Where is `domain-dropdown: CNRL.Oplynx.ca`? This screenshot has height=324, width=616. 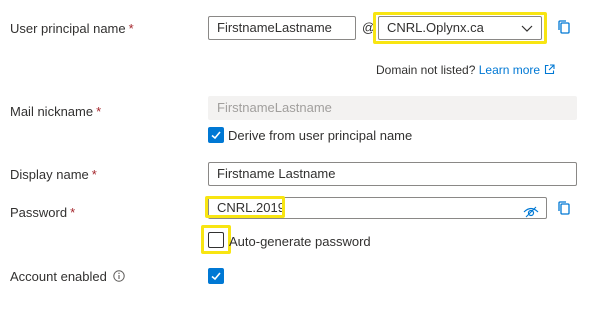
domain-dropdown: CNRL.Oplynx.ca is located at coordinates (460, 28).